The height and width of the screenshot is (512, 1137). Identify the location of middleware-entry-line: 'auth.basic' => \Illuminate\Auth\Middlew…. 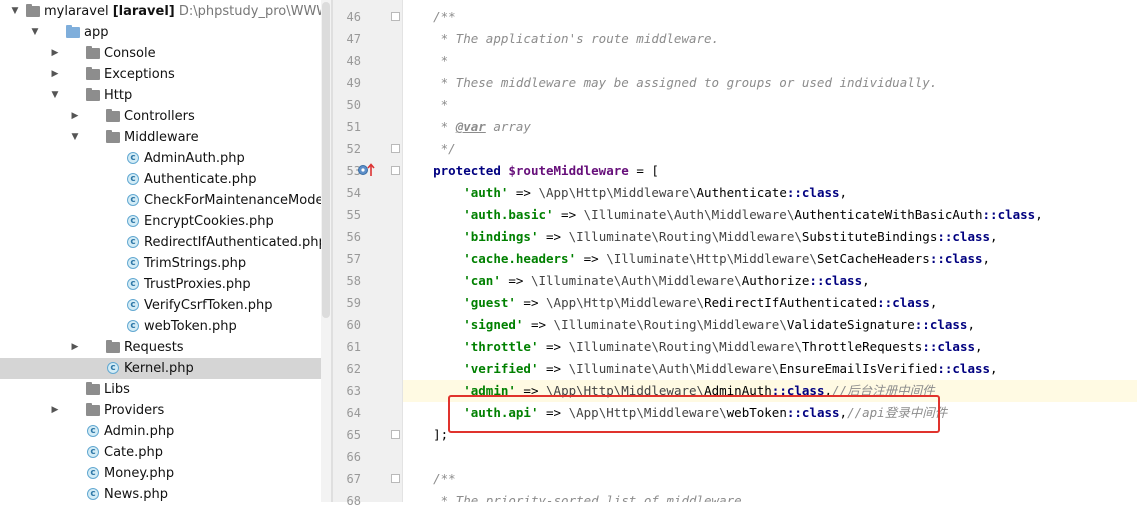
(753, 214).